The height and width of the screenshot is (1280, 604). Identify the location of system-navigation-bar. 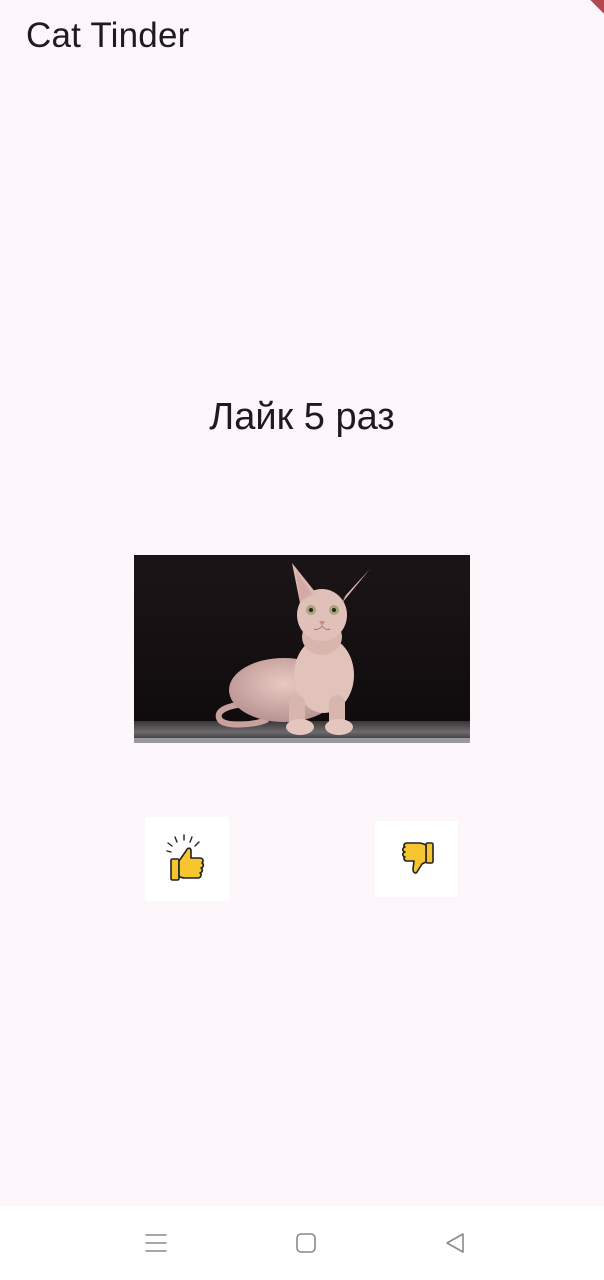
(302, 1243).